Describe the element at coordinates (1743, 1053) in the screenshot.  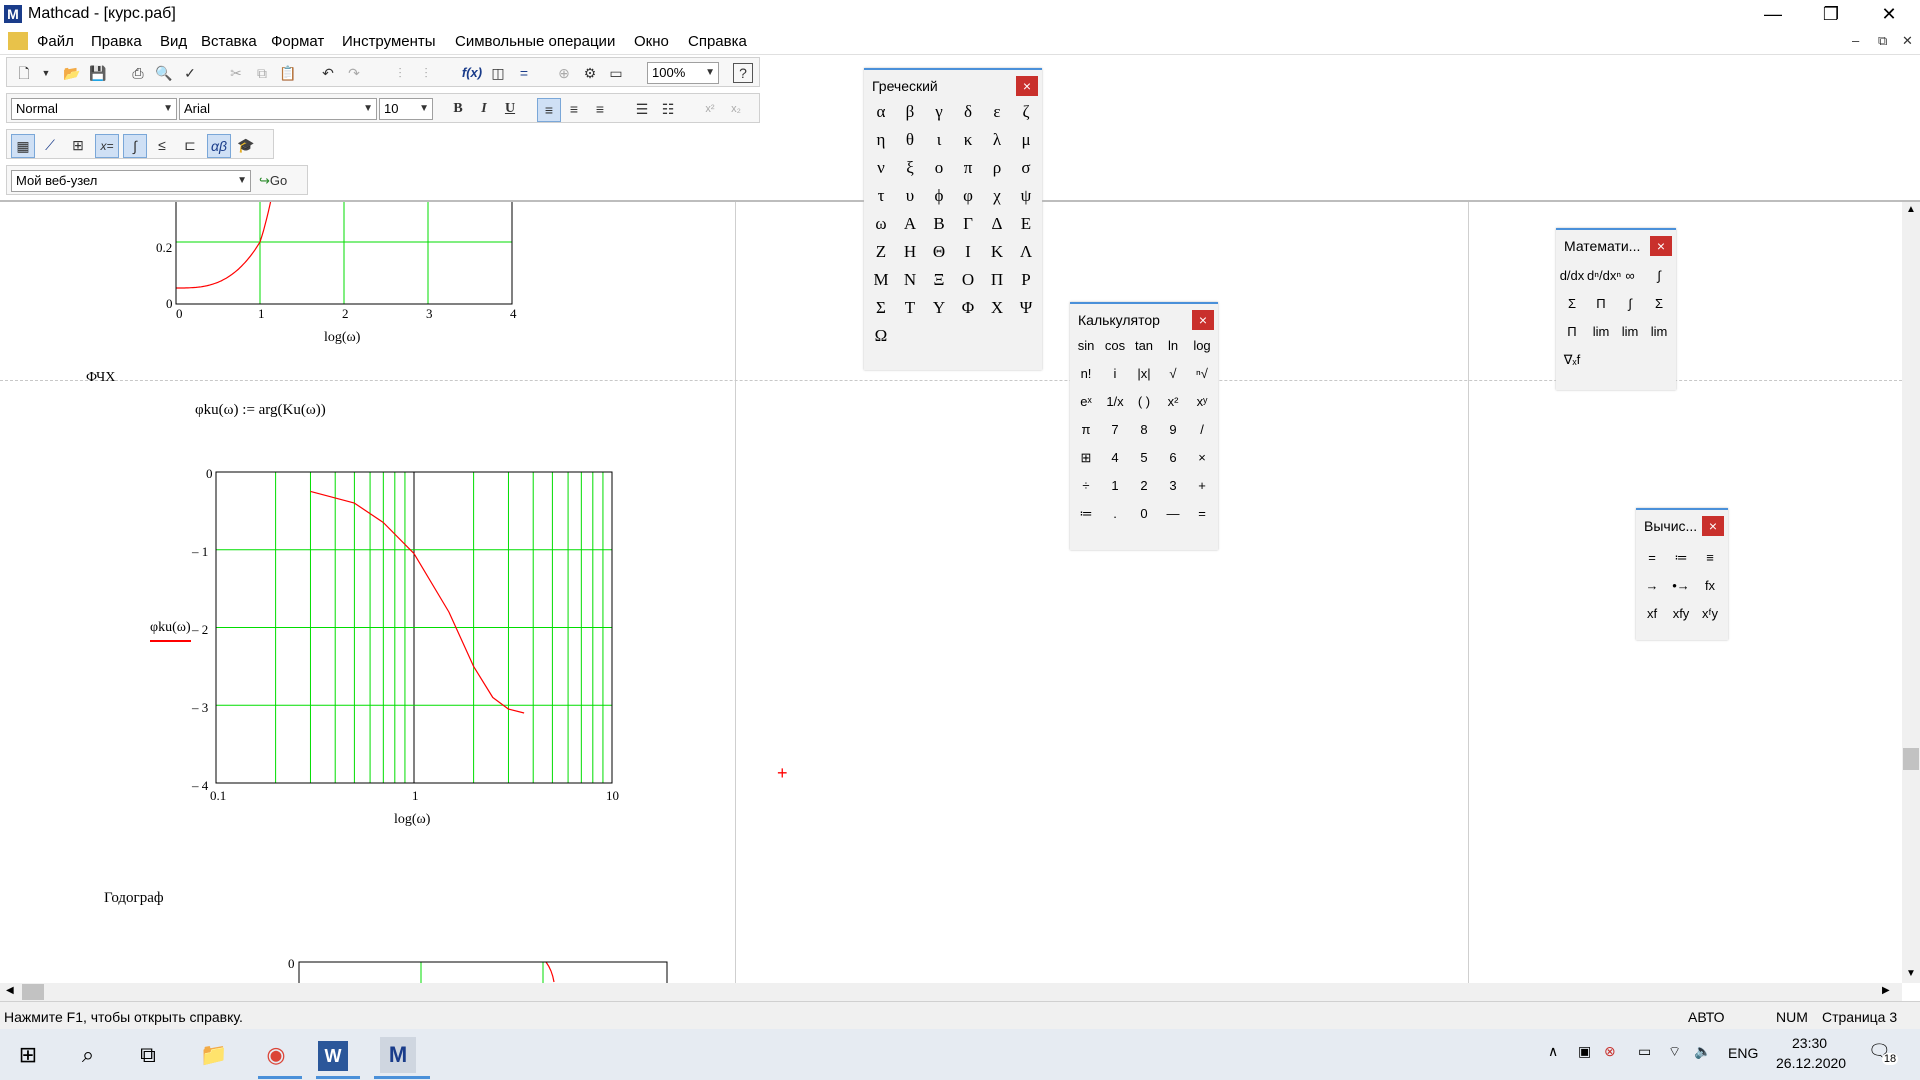
I see `tray-language: ENG` at that location.